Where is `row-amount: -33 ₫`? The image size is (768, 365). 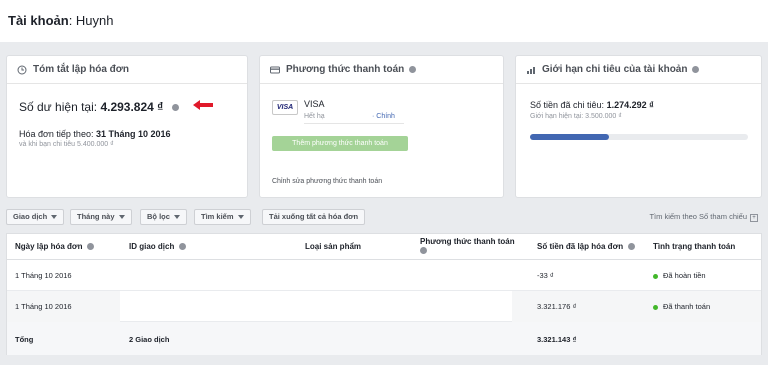
row-amount: -33 ₫ is located at coordinates (545, 275).